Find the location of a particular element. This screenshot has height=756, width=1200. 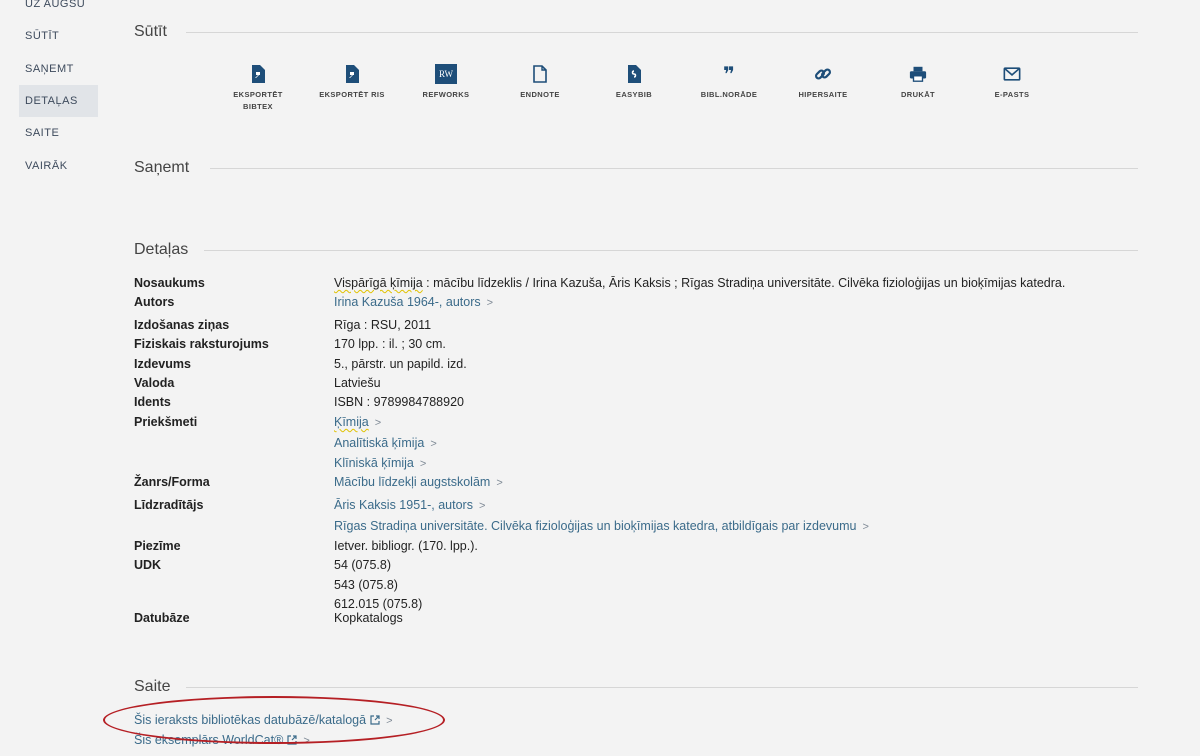

refworks-label: RefWorks is located at coordinates (446, 94).